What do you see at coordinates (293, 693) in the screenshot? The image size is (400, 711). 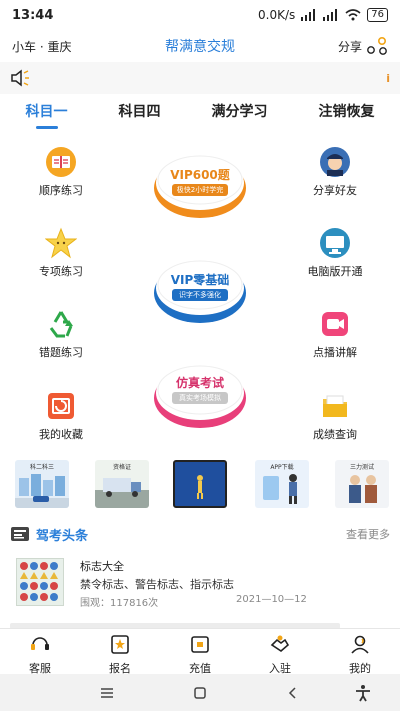 I see `back-icon` at bounding box center [293, 693].